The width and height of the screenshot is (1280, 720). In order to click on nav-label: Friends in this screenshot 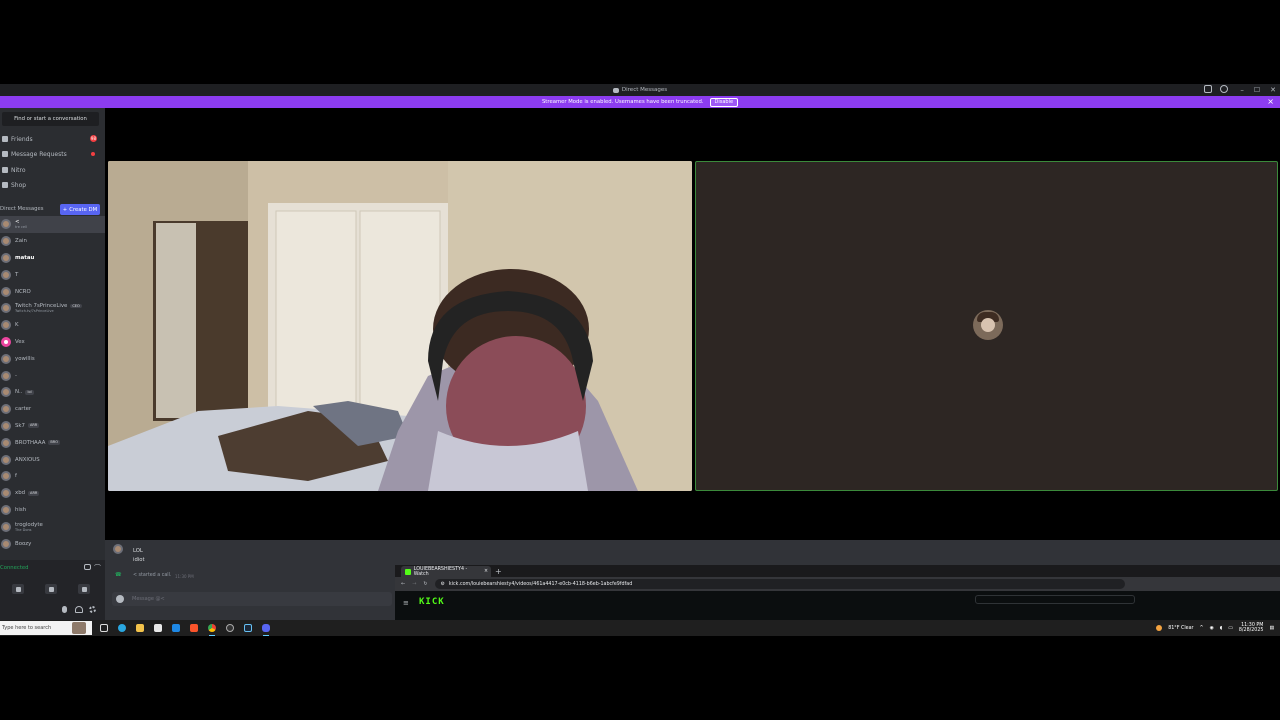, I will do `click(22, 139)`.